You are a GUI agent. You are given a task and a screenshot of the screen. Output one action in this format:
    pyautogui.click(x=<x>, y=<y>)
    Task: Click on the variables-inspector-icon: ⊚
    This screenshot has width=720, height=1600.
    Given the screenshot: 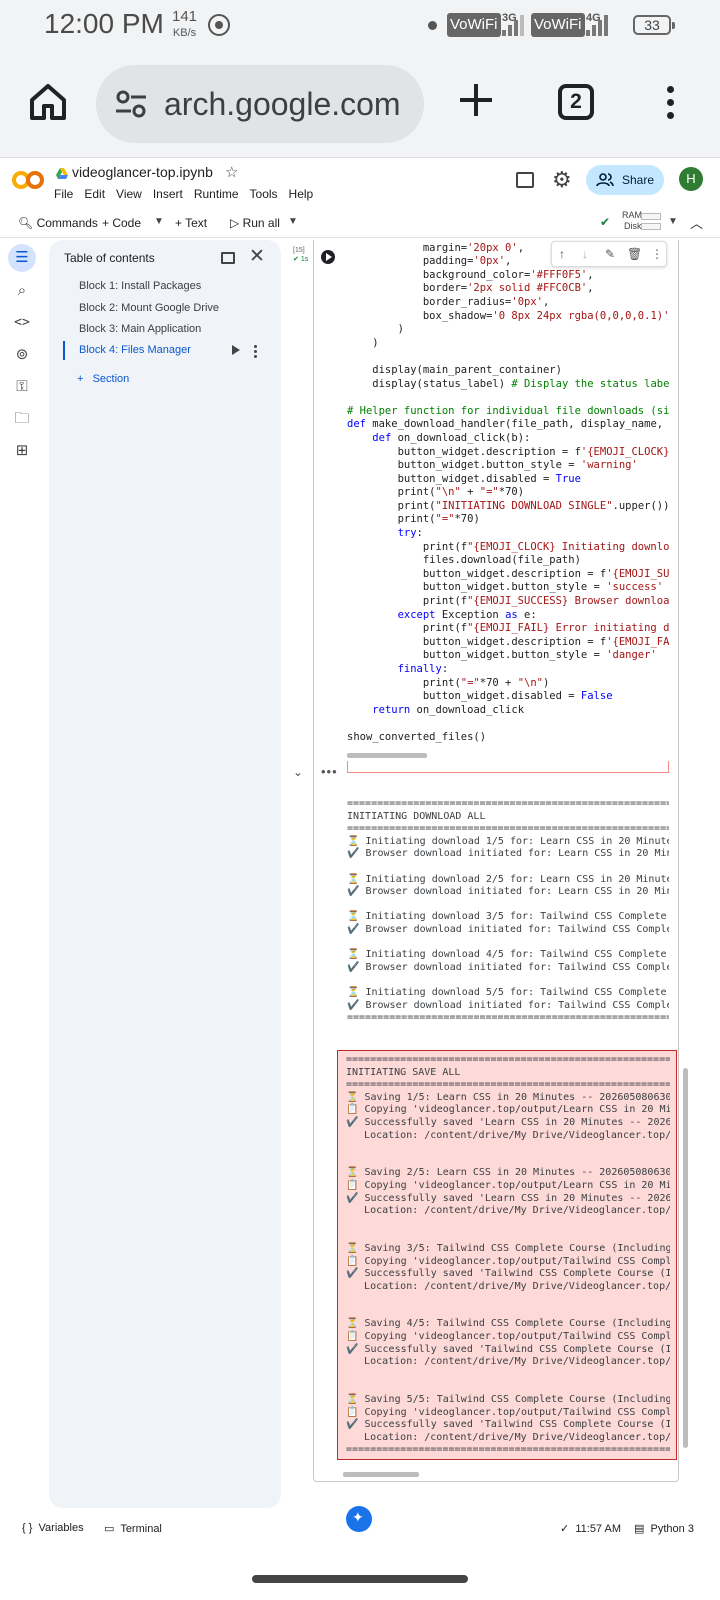 What is the action you would take?
    pyautogui.click(x=22, y=355)
    